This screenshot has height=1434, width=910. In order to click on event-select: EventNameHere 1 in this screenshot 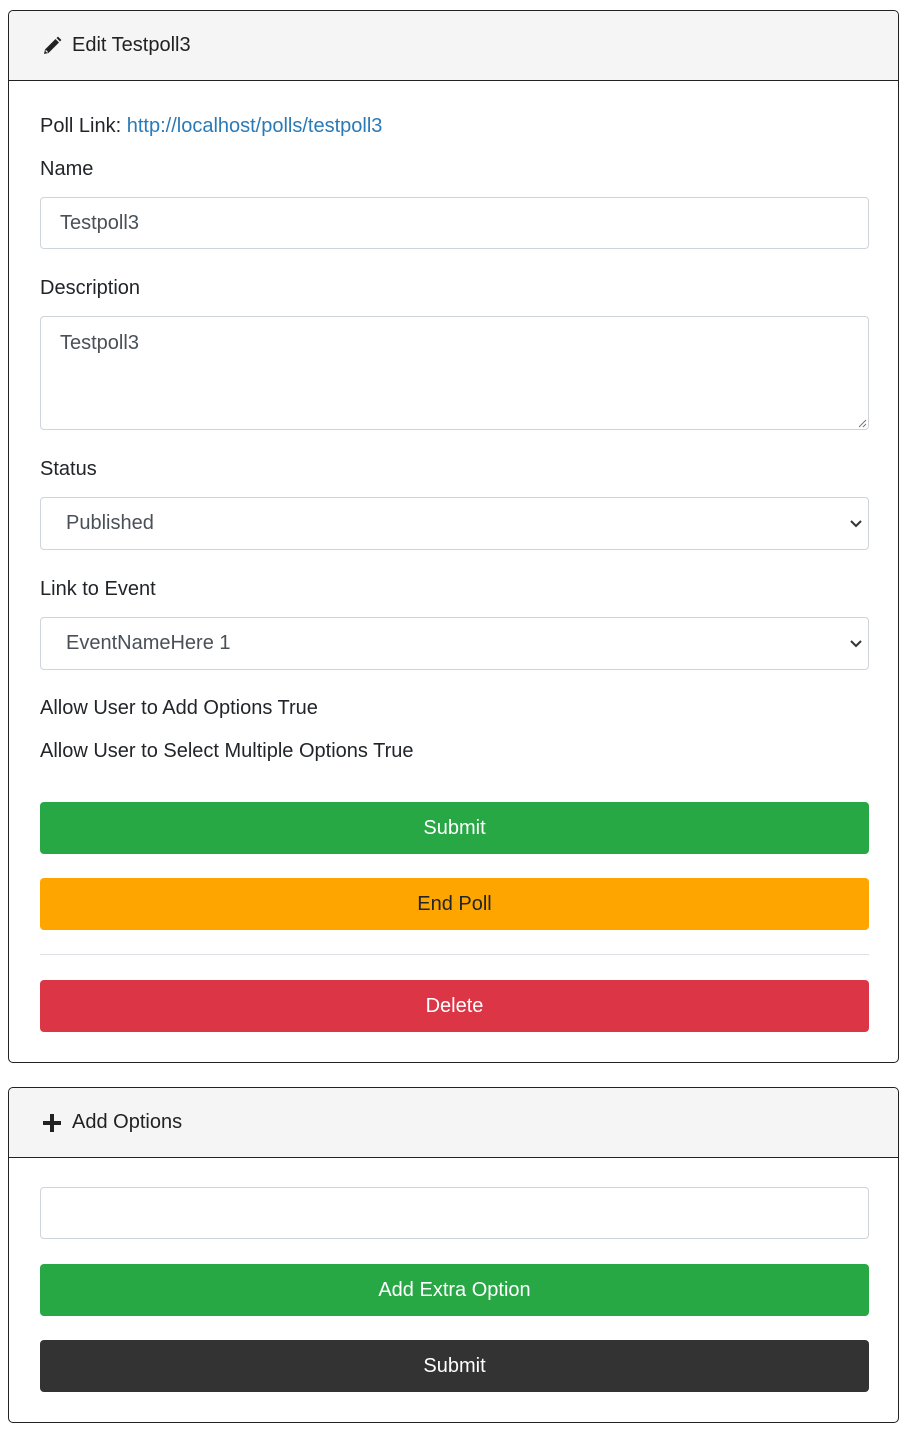, I will do `click(454, 643)`.